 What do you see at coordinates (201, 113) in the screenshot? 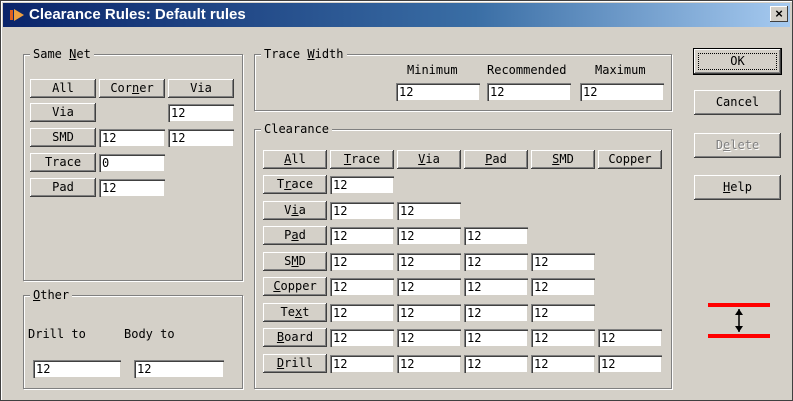
I see `same-net-via-via-field: 12` at bounding box center [201, 113].